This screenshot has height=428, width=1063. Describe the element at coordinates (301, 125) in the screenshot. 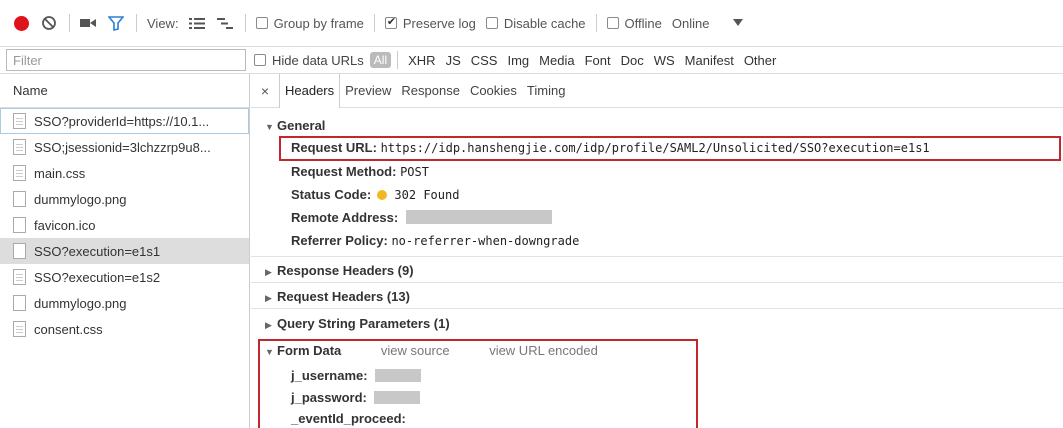

I see `general-title: General` at that location.